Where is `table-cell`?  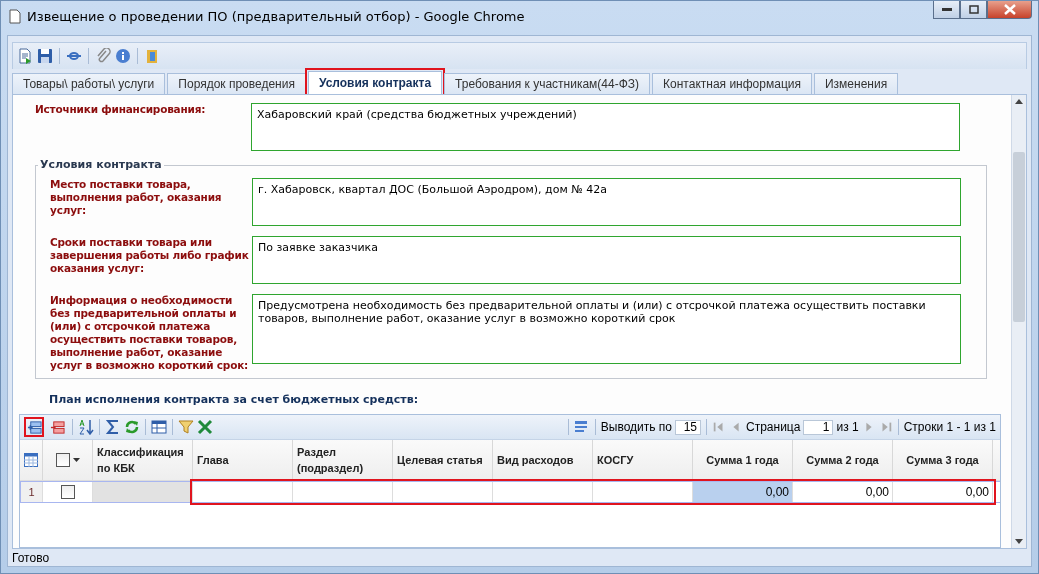
table-cell is located at coordinates (143, 492).